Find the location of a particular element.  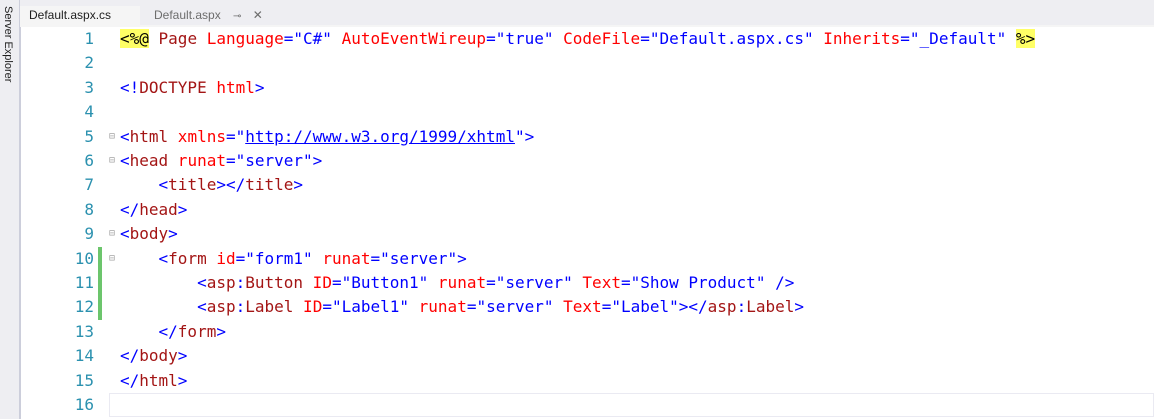

current-line-highlight is located at coordinates (631, 405).